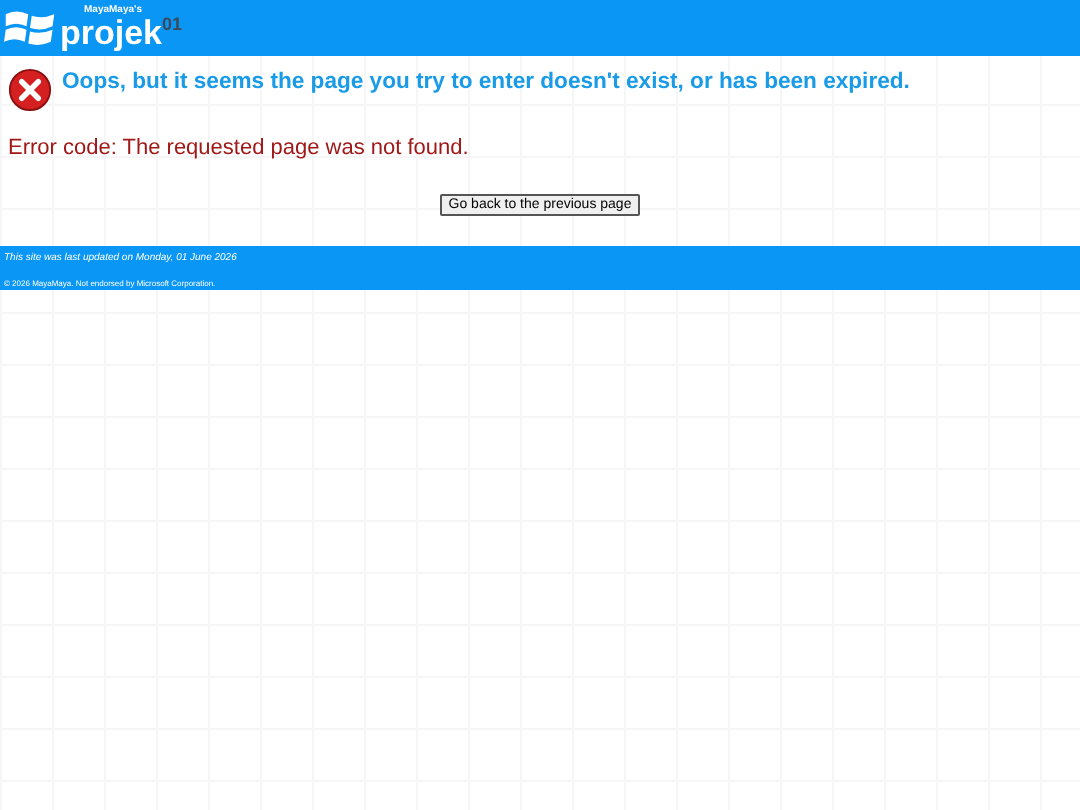  I want to click on windows-flag-icon, so click(30, 28).